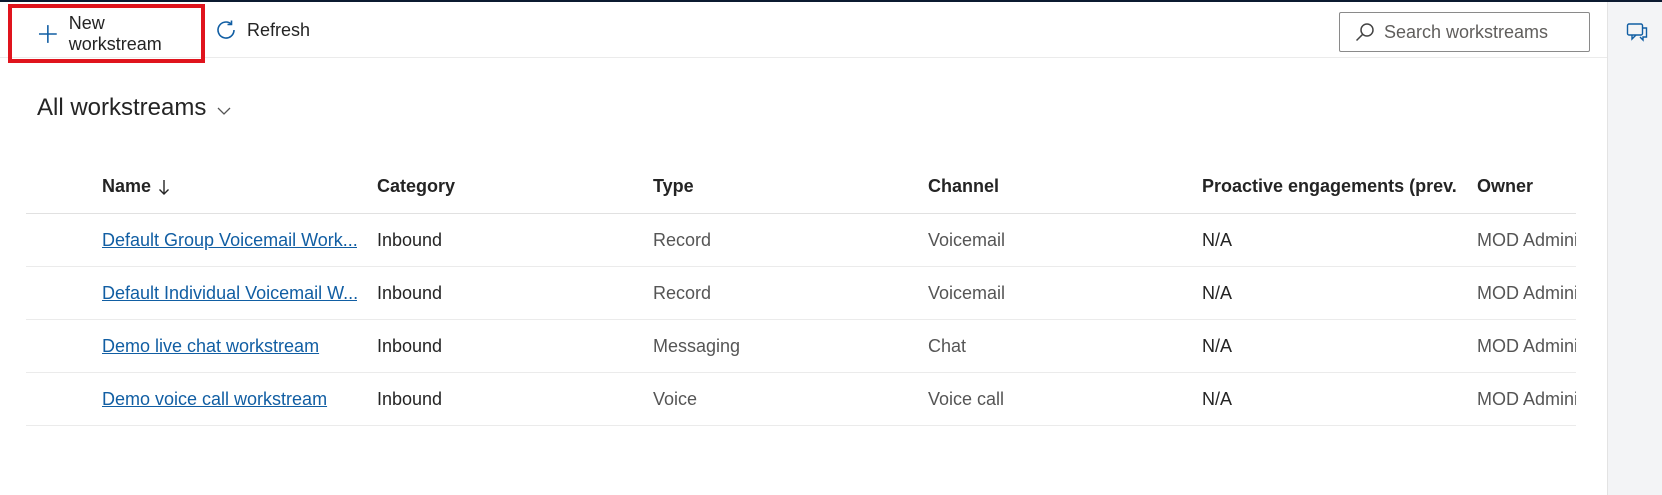 The width and height of the screenshot is (1662, 495). I want to click on column-header-owner-label: Owner, so click(1505, 186).